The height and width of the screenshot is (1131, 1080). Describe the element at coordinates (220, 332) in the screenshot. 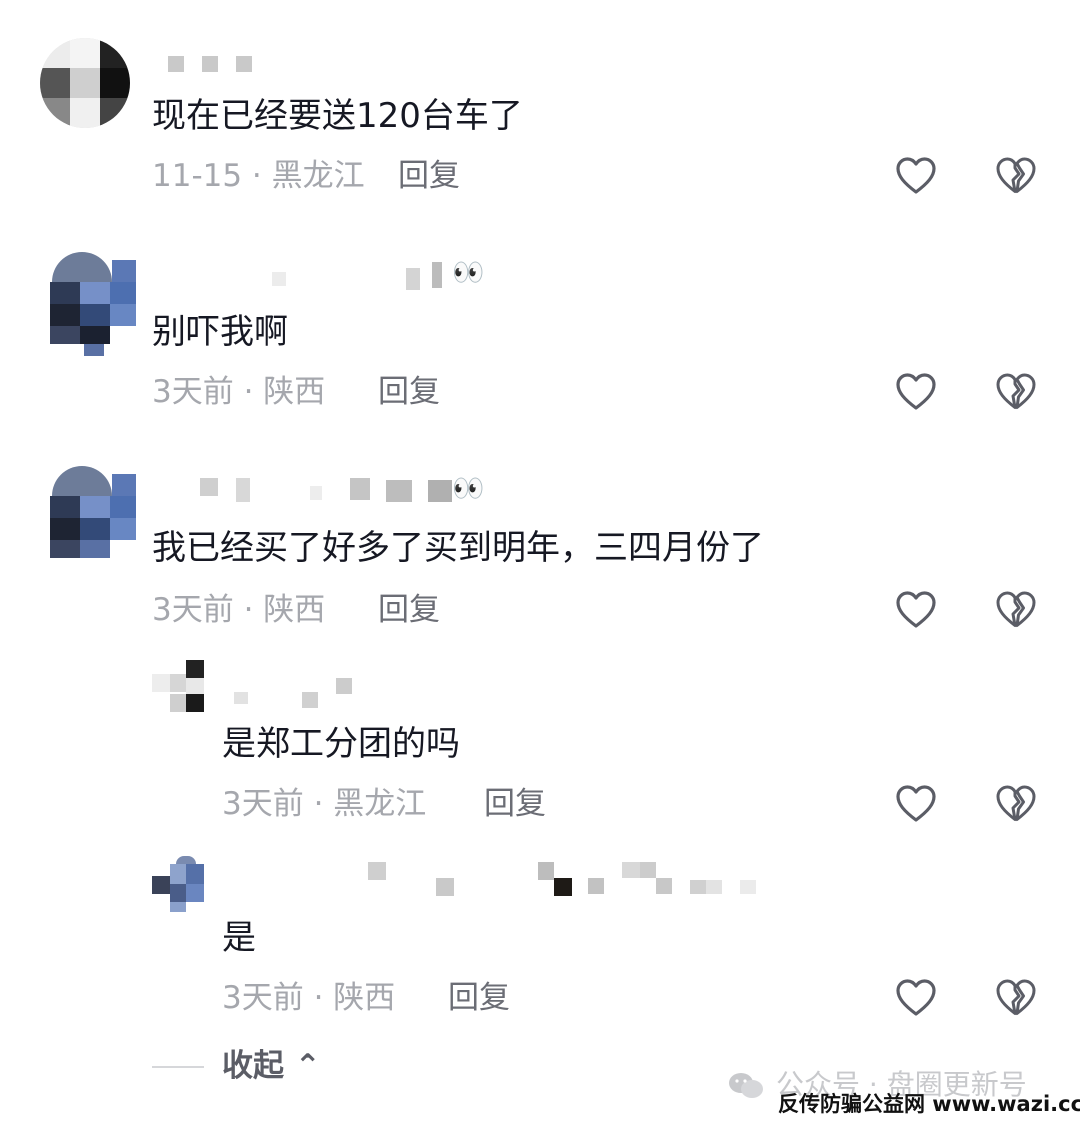

I see `comment-text: 别吓我啊` at that location.